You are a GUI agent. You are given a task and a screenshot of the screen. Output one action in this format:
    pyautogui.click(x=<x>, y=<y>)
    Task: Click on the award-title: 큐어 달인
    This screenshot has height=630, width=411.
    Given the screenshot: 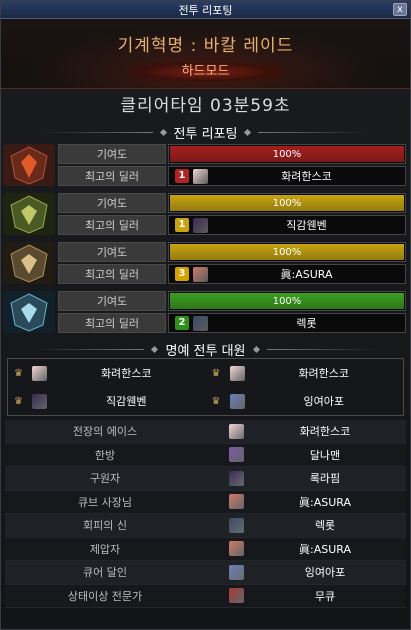 What is the action you would take?
    pyautogui.click(x=105, y=573)
    